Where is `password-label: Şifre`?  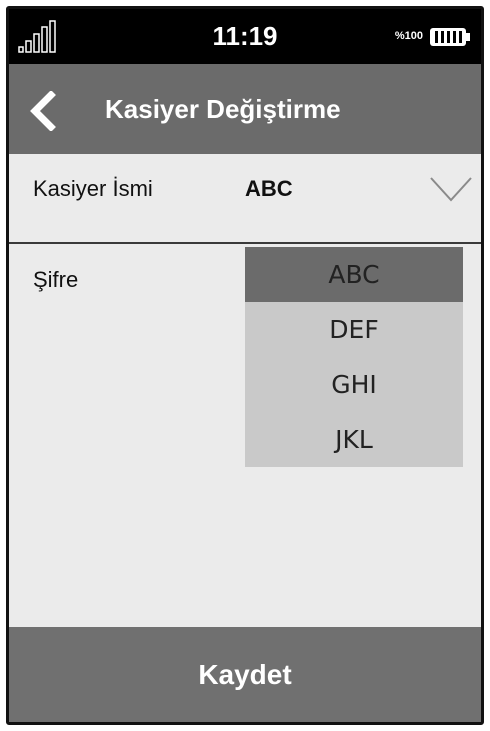 password-label: Şifre is located at coordinates (56, 279).